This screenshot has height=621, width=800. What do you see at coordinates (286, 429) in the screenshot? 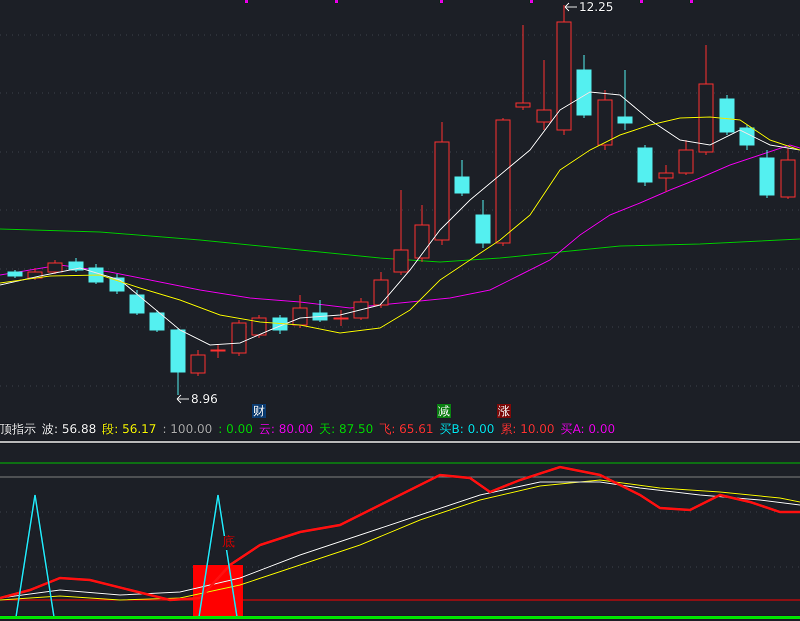
I see `indicator-reading: 云: 80.00` at bounding box center [286, 429].